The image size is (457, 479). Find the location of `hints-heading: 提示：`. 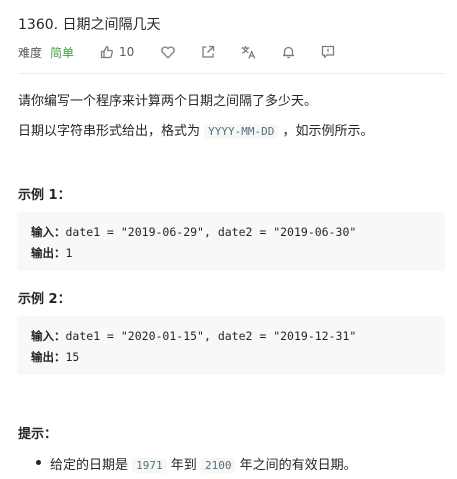

hints-heading: 提示： is located at coordinates (38, 434).